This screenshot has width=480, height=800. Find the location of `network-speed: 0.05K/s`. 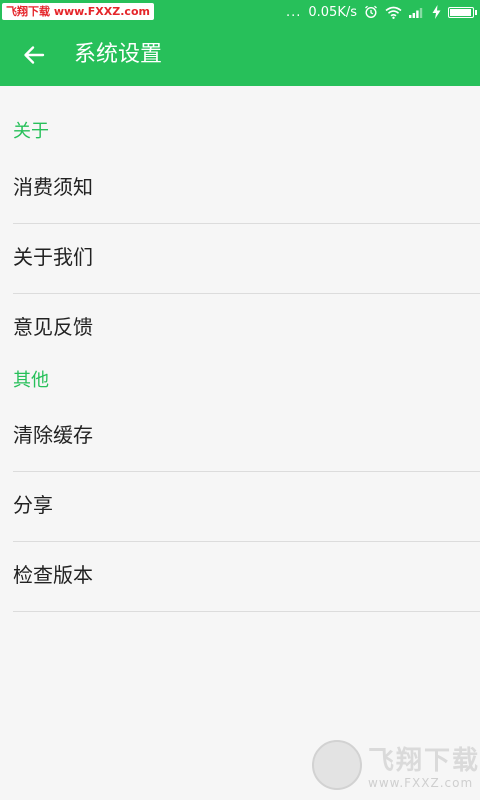

network-speed: 0.05K/s is located at coordinates (332, 12).